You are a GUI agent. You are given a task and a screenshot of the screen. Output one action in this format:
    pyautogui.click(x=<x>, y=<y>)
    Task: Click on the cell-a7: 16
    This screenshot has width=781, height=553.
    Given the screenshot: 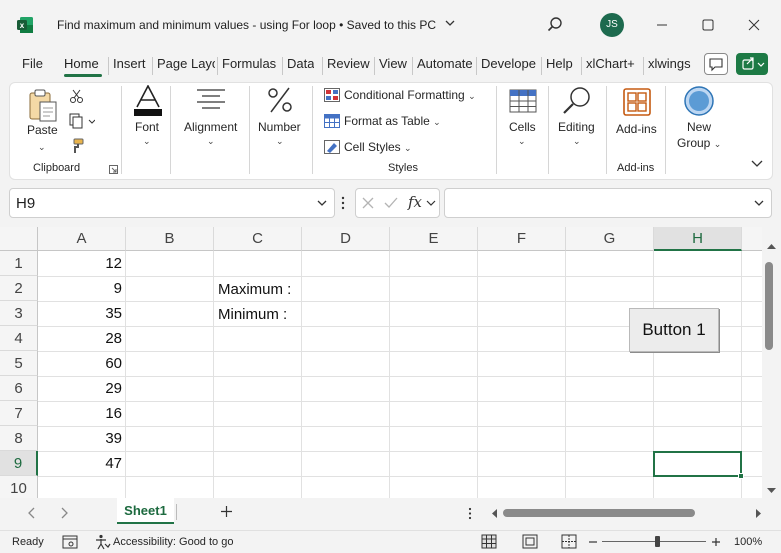 What is the action you would take?
    pyautogui.click(x=80, y=413)
    